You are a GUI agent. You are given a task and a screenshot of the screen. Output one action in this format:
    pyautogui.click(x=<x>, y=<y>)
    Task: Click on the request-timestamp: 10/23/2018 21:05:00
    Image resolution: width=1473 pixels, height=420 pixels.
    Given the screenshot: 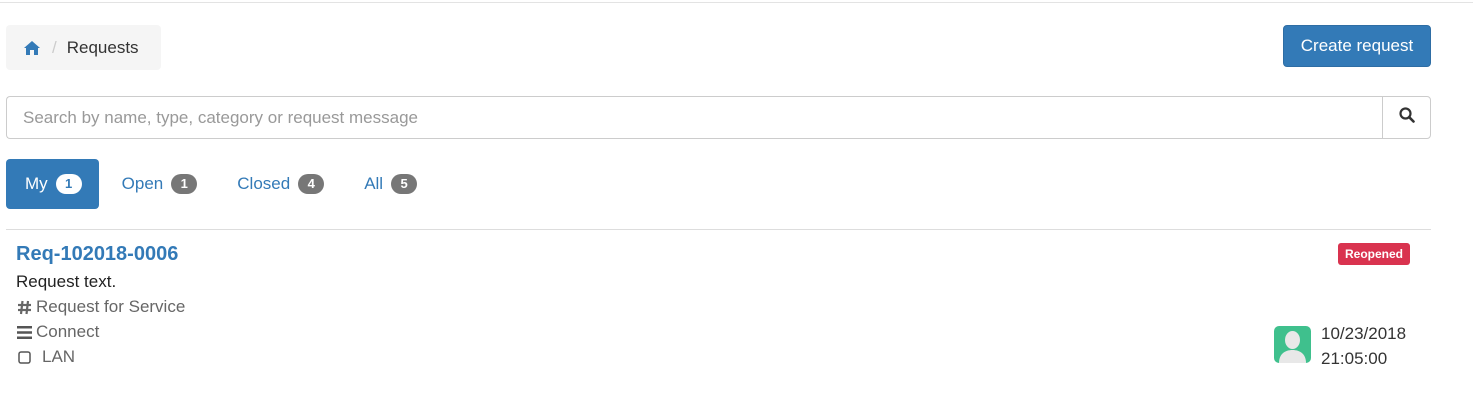 What is the action you would take?
    pyautogui.click(x=1363, y=346)
    